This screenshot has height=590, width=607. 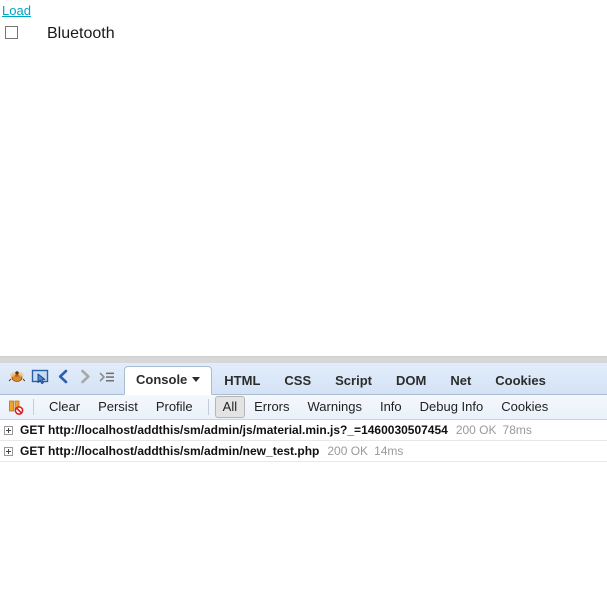 I want to click on back-arrow-icon, so click(x=63, y=377).